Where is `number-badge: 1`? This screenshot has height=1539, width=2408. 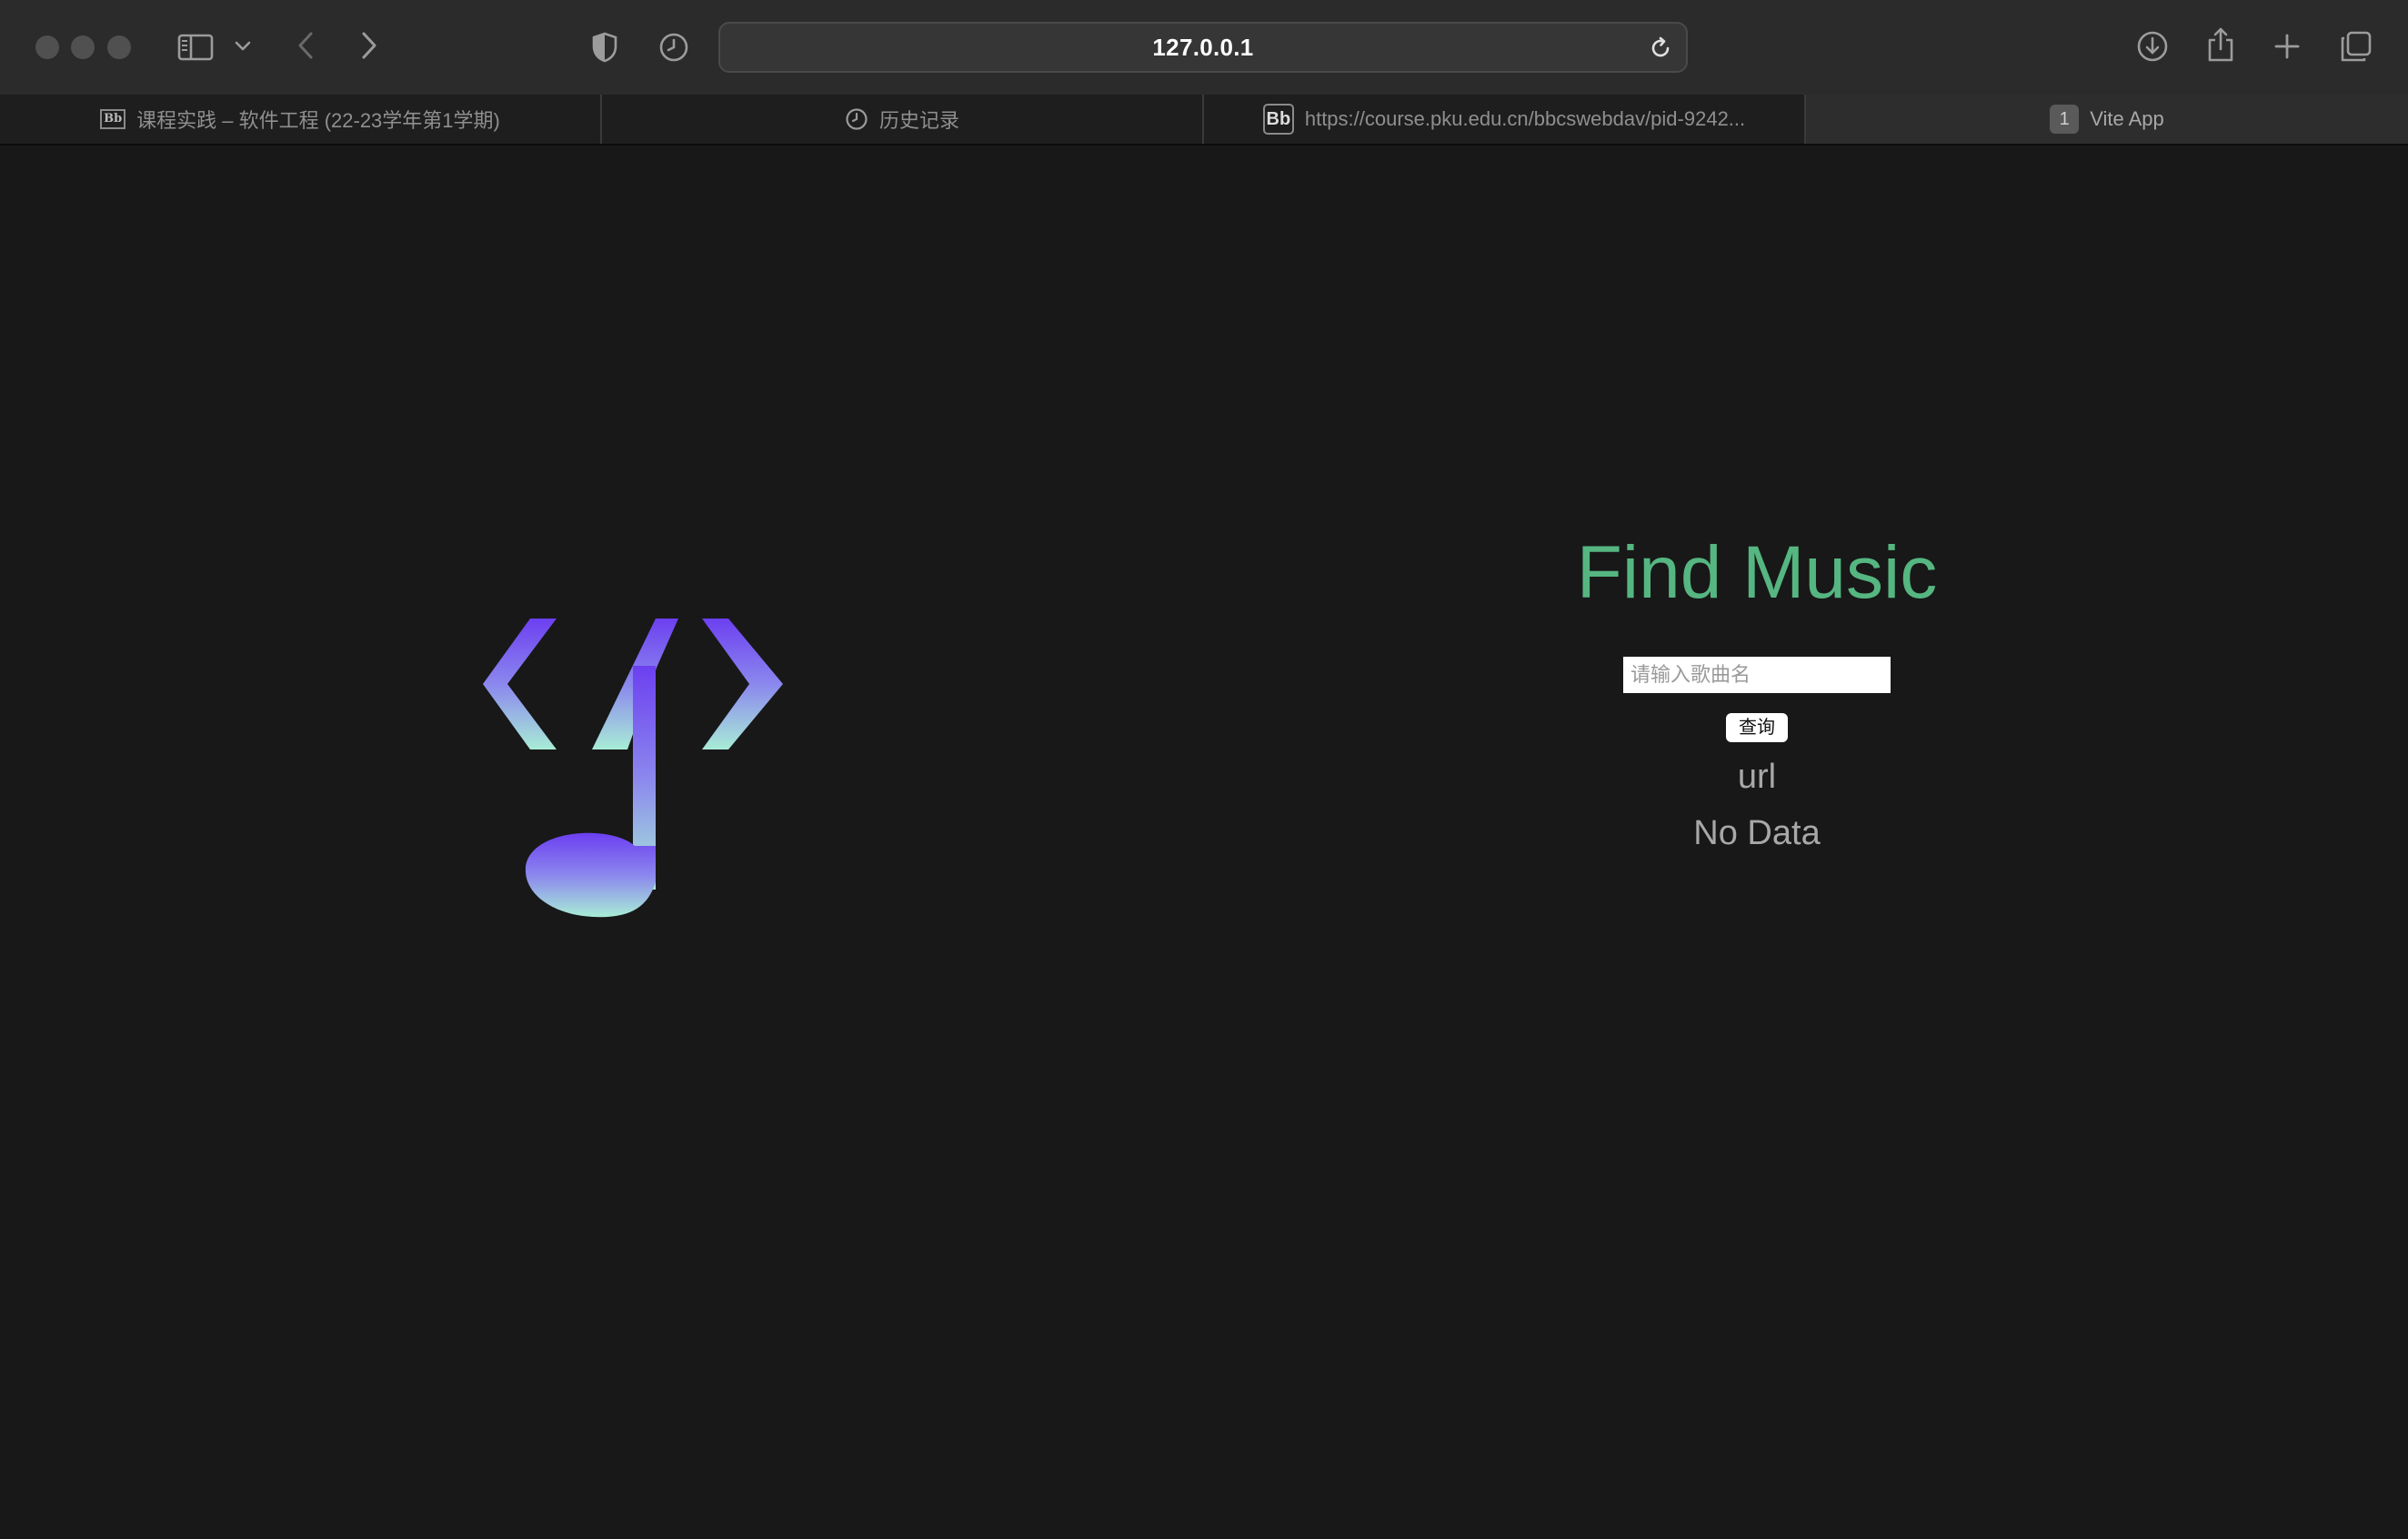 number-badge: 1 is located at coordinates (2065, 119).